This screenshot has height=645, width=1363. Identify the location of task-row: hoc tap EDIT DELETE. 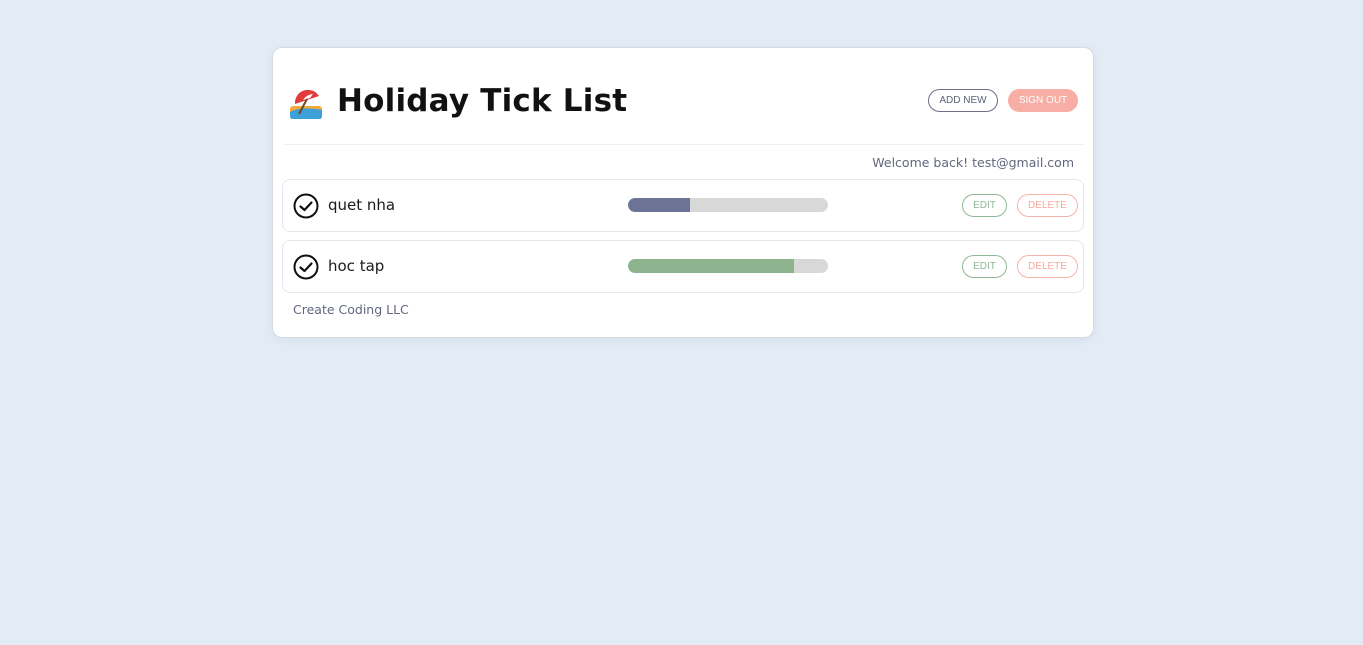
(683, 266).